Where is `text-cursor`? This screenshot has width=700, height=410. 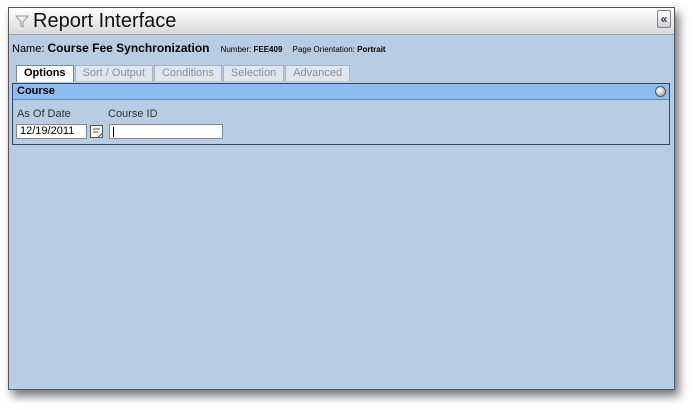
text-cursor is located at coordinates (113, 132).